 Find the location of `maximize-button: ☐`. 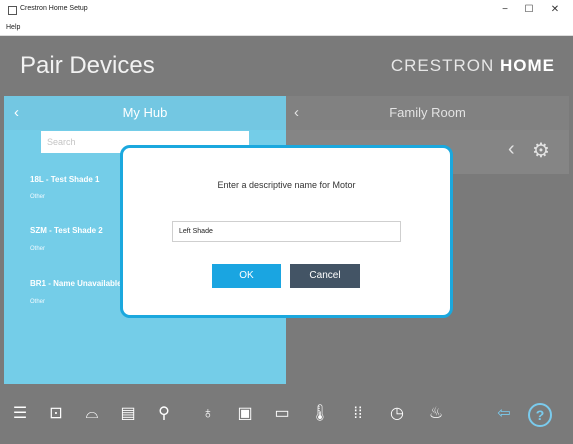

maximize-button: ☐ is located at coordinates (529, 10).